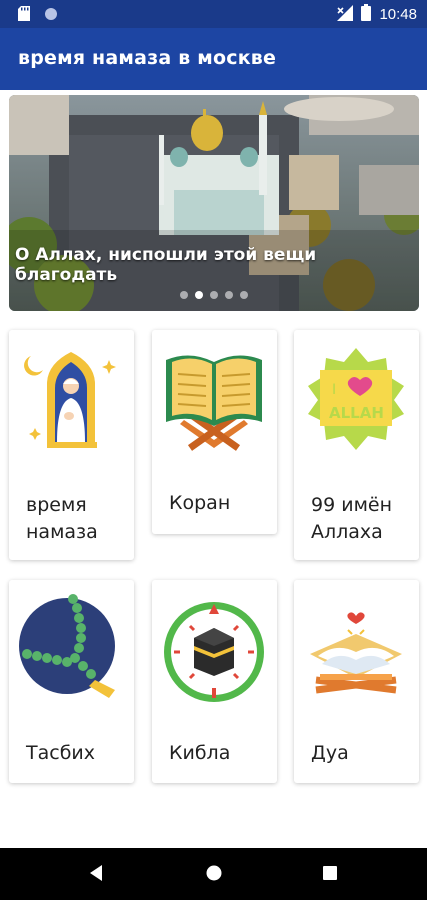 Image resolution: width=427 pixels, height=900 pixels. I want to click on prayer-times-card: время намаза, so click(71, 445).